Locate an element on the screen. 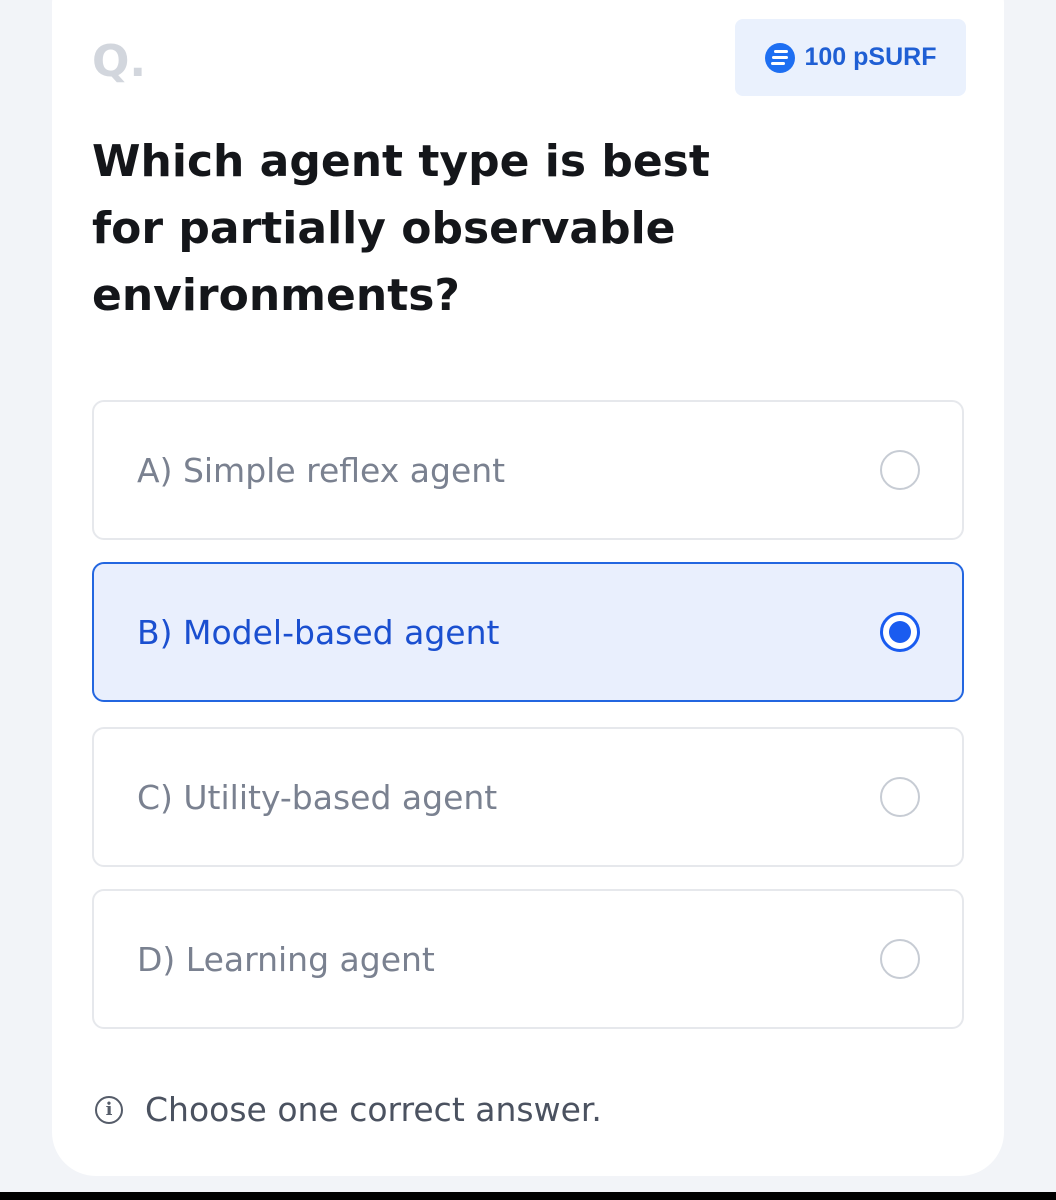 Image resolution: width=1056 pixels, height=1200 pixels. bottom-edge is located at coordinates (528, 1196).